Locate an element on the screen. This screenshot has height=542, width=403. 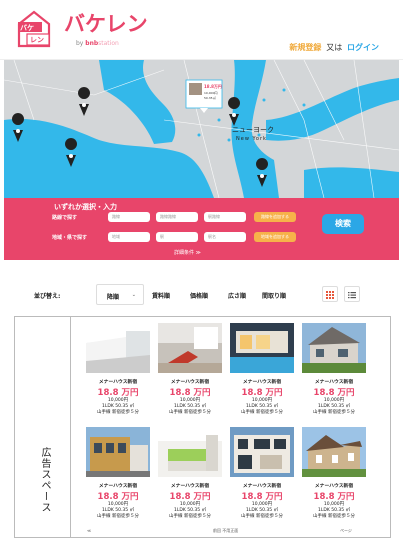
or-text: 又は is located at coordinates (334, 47).